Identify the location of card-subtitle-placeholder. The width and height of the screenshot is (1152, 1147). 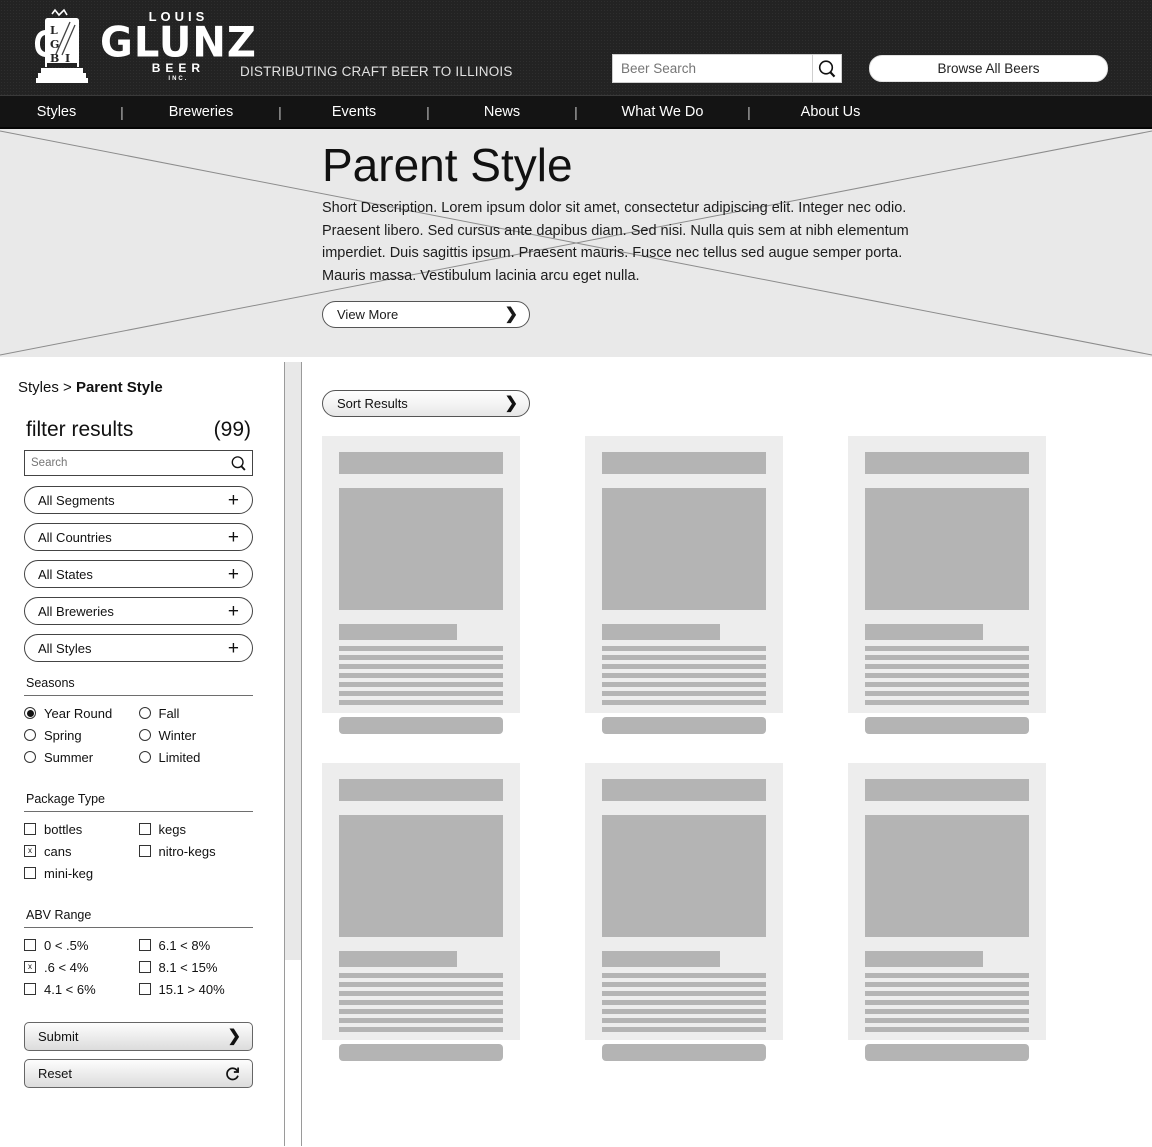
(398, 632).